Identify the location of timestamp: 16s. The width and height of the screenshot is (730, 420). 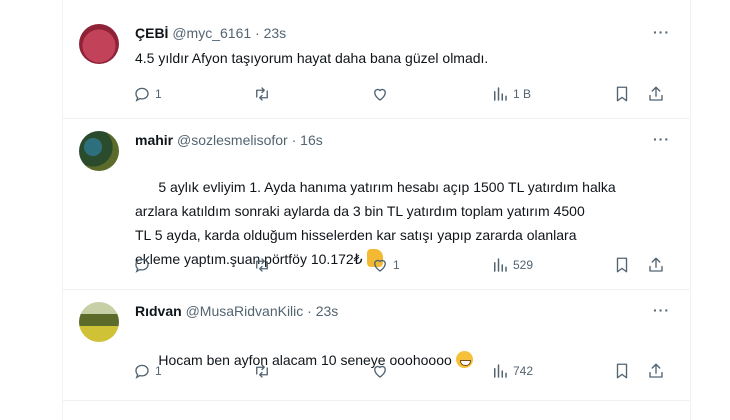
(311, 140).